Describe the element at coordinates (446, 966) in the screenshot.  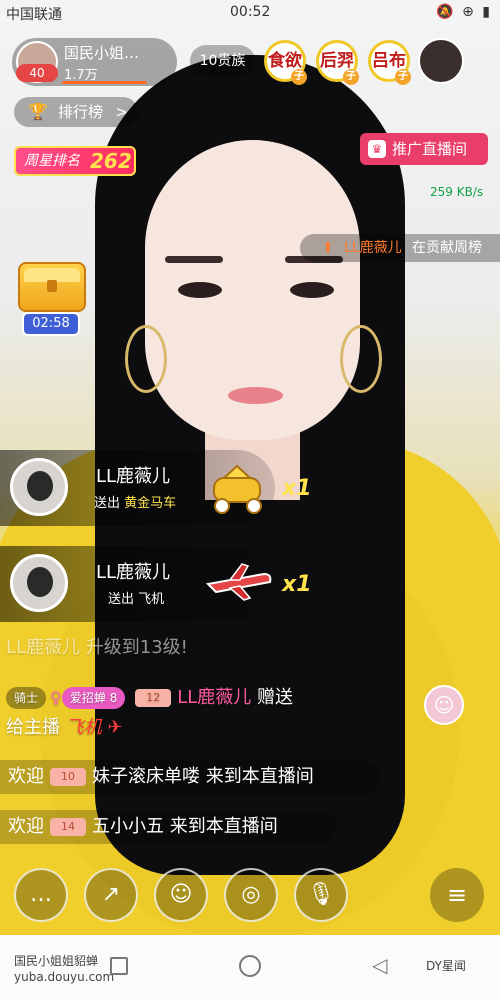
I see `brand-watermark: DY星闻` at that location.